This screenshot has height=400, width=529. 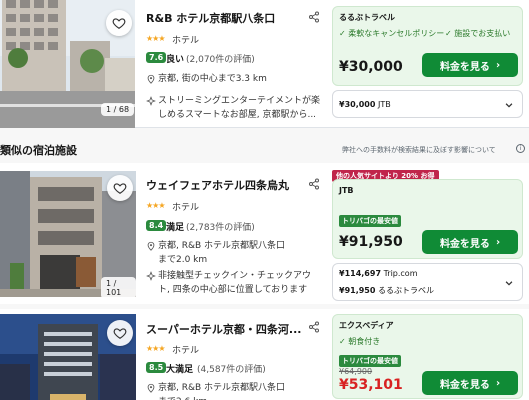 I want to click on alt-site: るるぶトラベル, so click(x=405, y=290).